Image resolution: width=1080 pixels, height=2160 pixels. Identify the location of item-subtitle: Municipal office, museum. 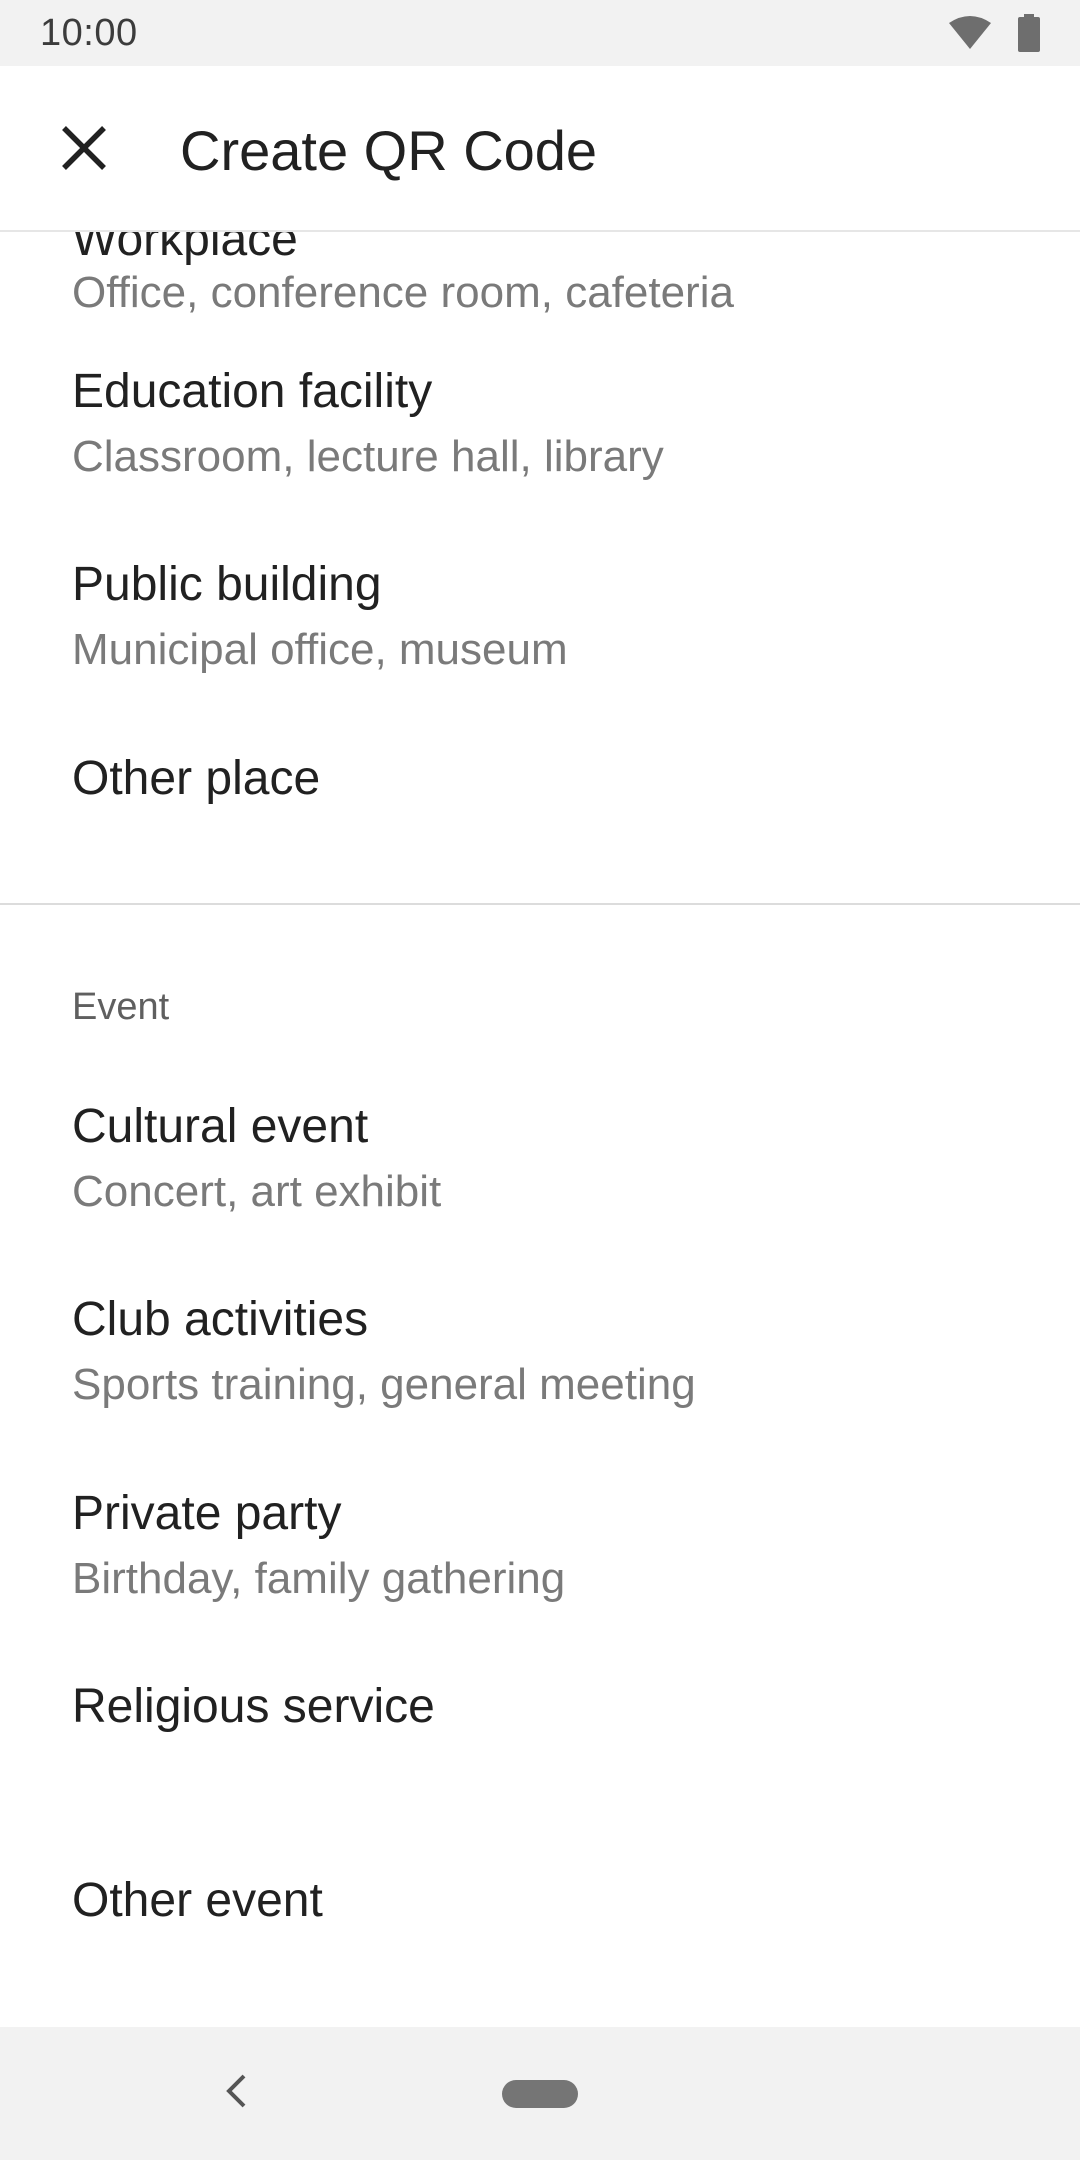
(320, 649).